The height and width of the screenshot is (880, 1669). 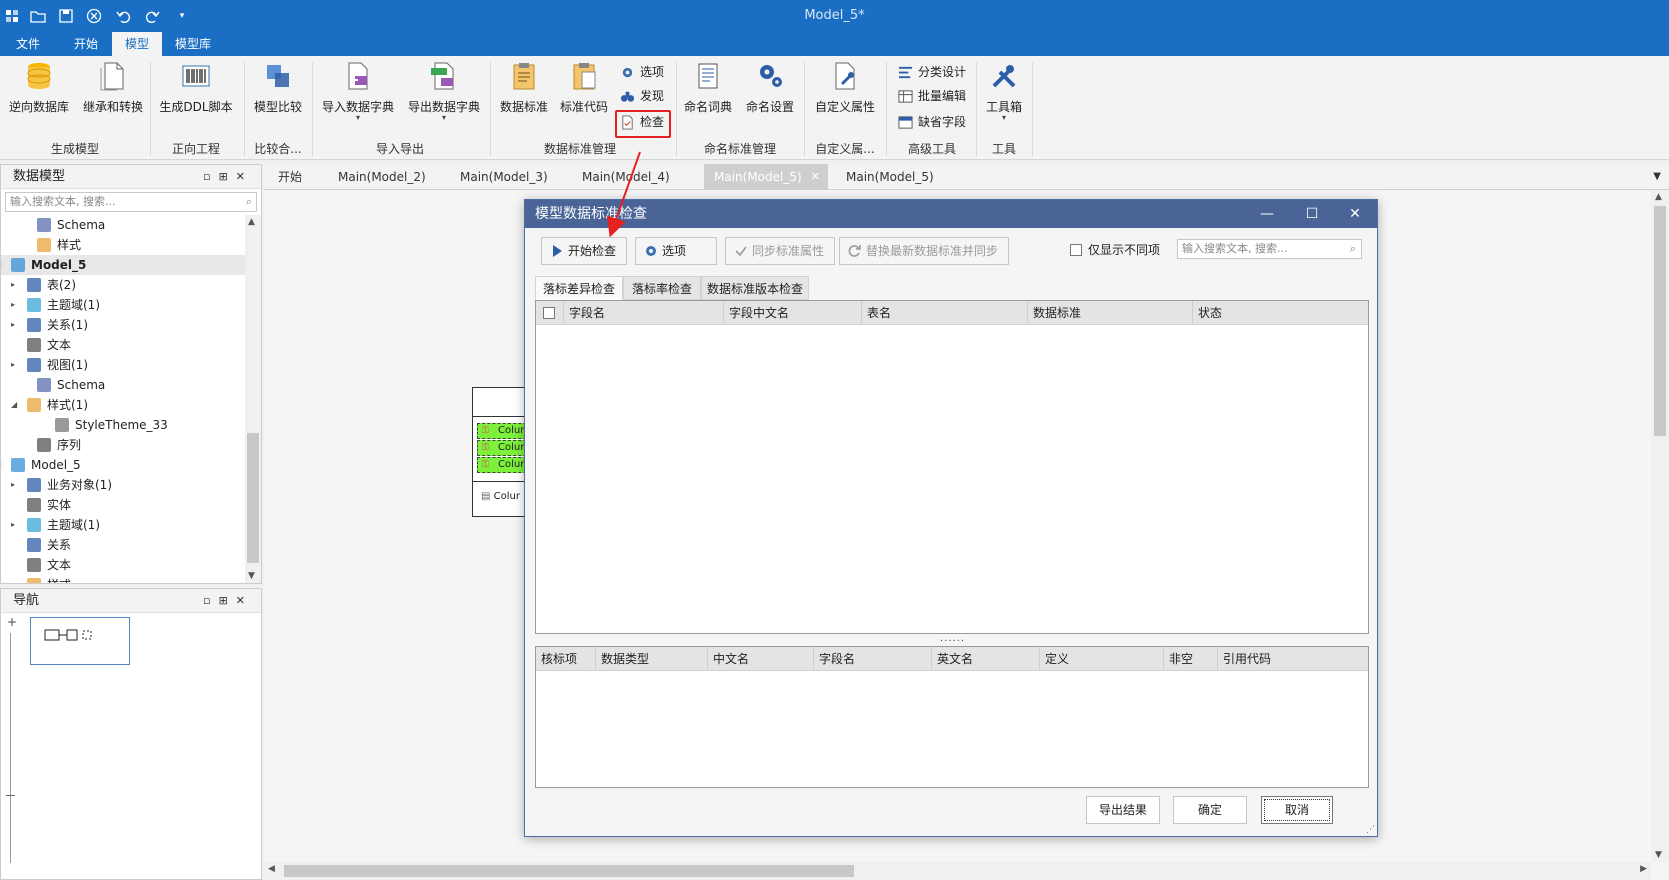 I want to click on zoom-slider, so click(x=10, y=748).